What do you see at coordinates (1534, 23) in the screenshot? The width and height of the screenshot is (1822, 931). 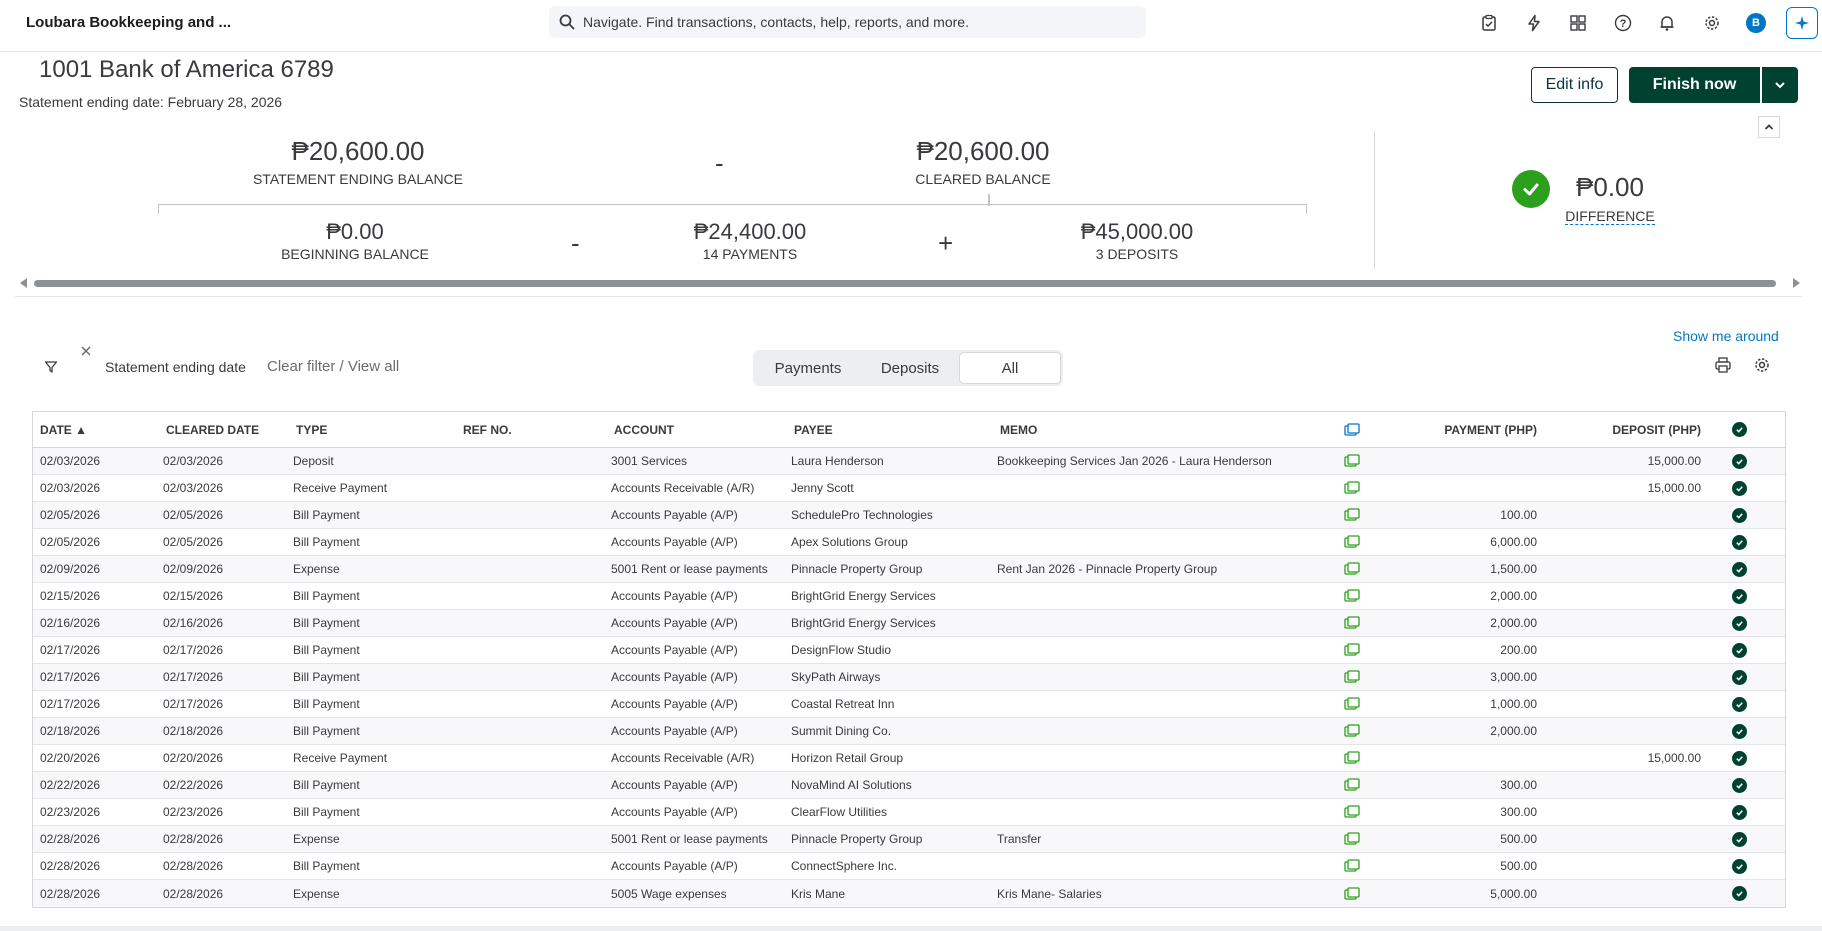 I see `lightning-icon` at bounding box center [1534, 23].